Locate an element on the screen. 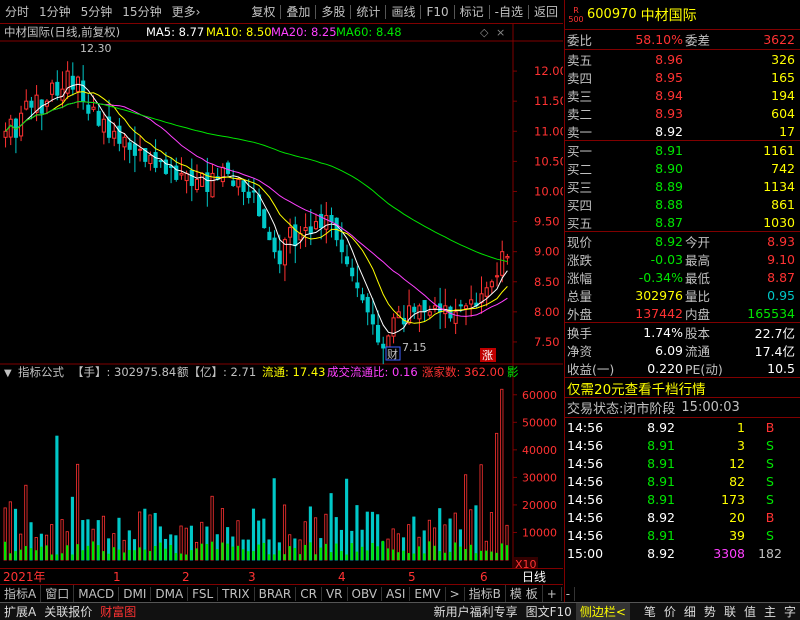 The width and height of the screenshot is (800, 620). tab-emv: EMV is located at coordinates (428, 593).